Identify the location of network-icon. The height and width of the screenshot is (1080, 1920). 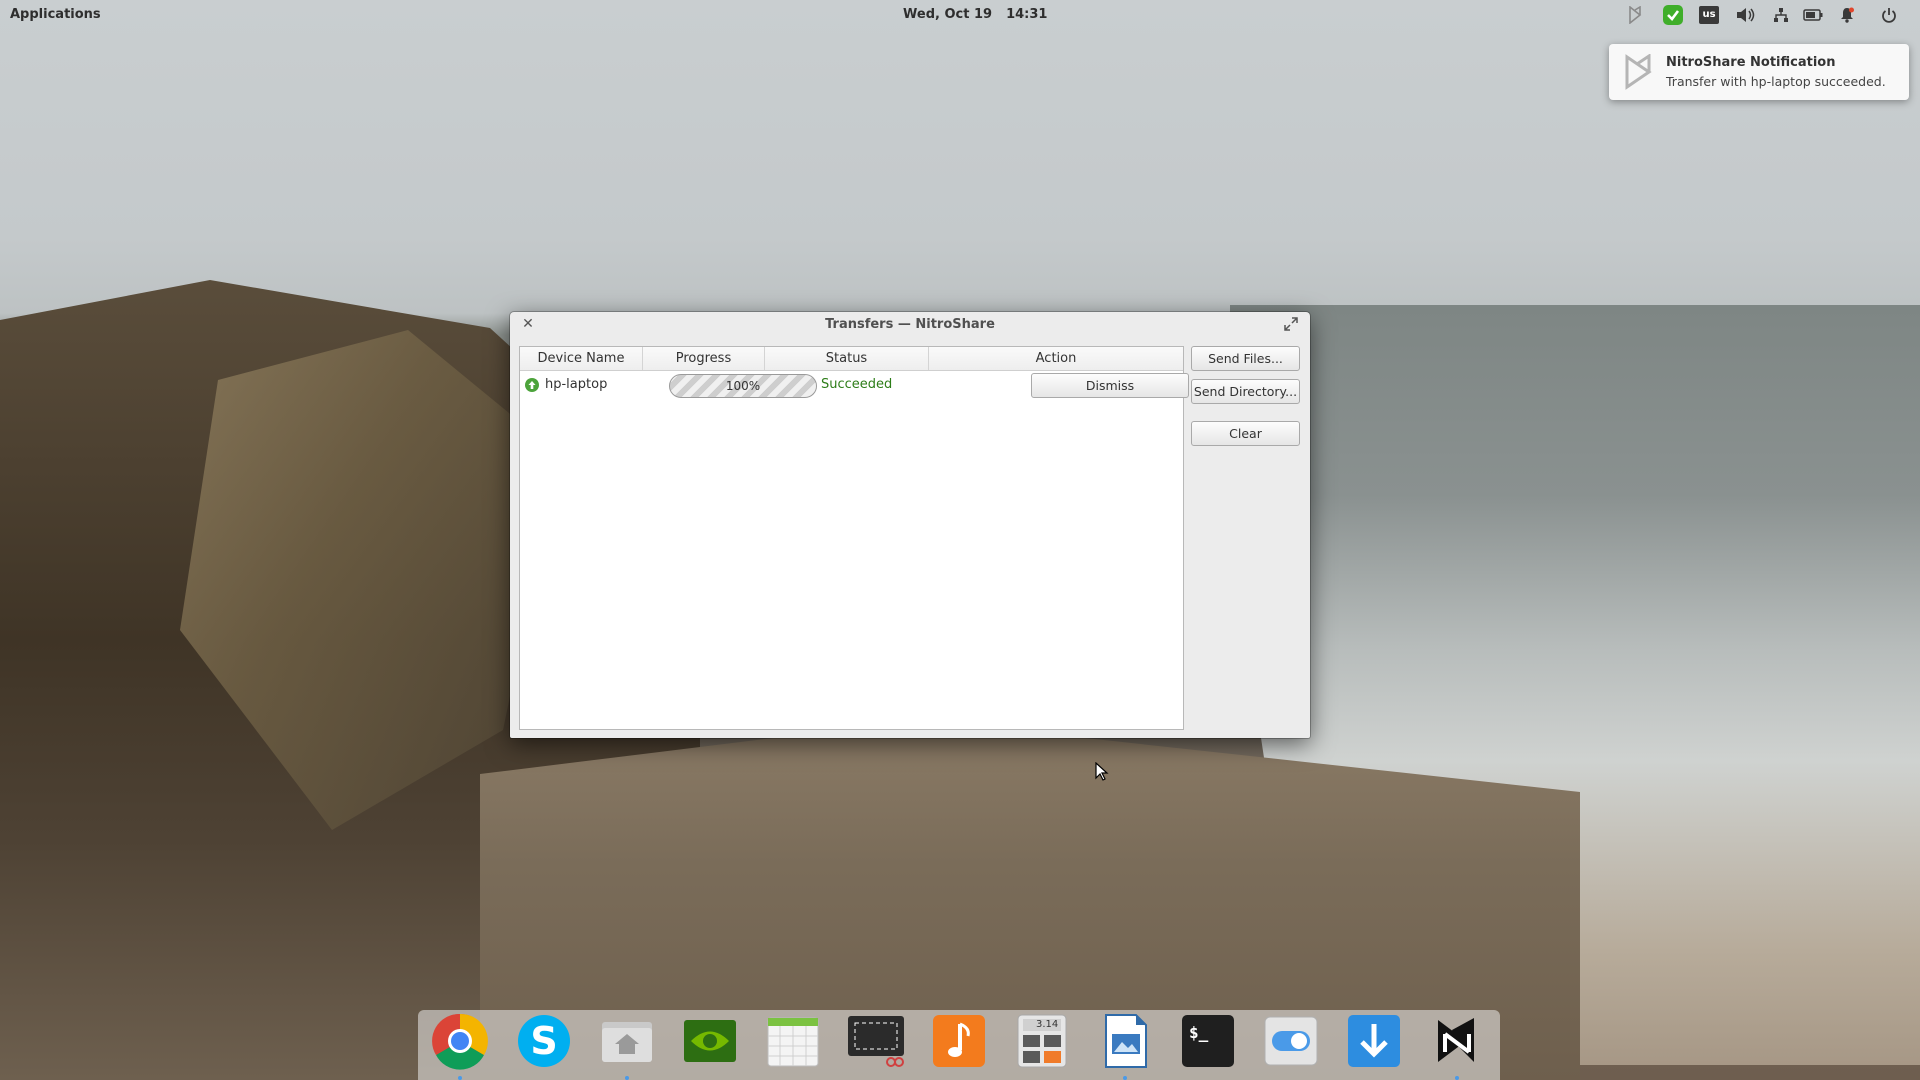
(1781, 15).